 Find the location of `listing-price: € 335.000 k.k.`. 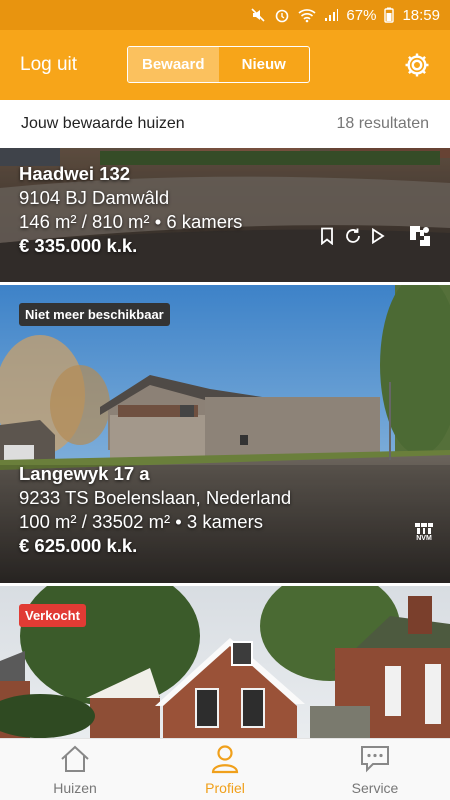

listing-price: € 335.000 k.k. is located at coordinates (78, 245).